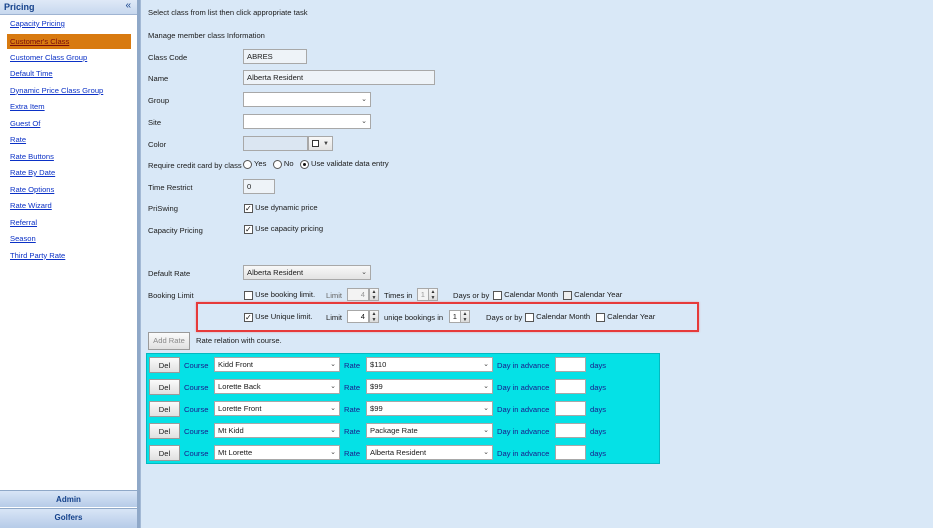 The image size is (933, 528). I want to click on unique-calendar-year-label: Calendar Year, so click(631, 316).